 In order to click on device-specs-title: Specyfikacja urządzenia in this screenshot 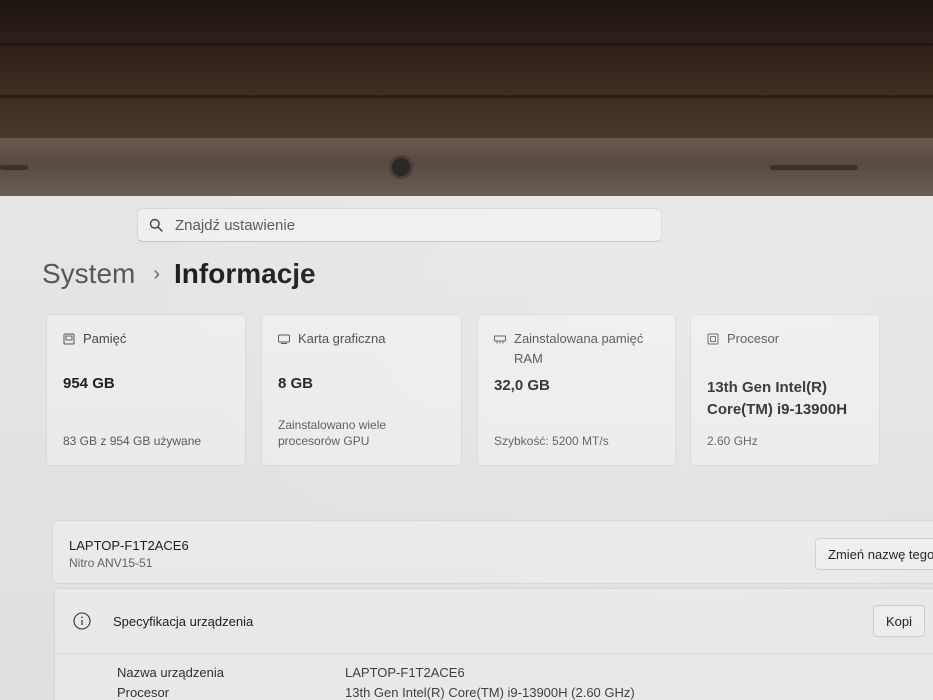, I will do `click(183, 621)`.